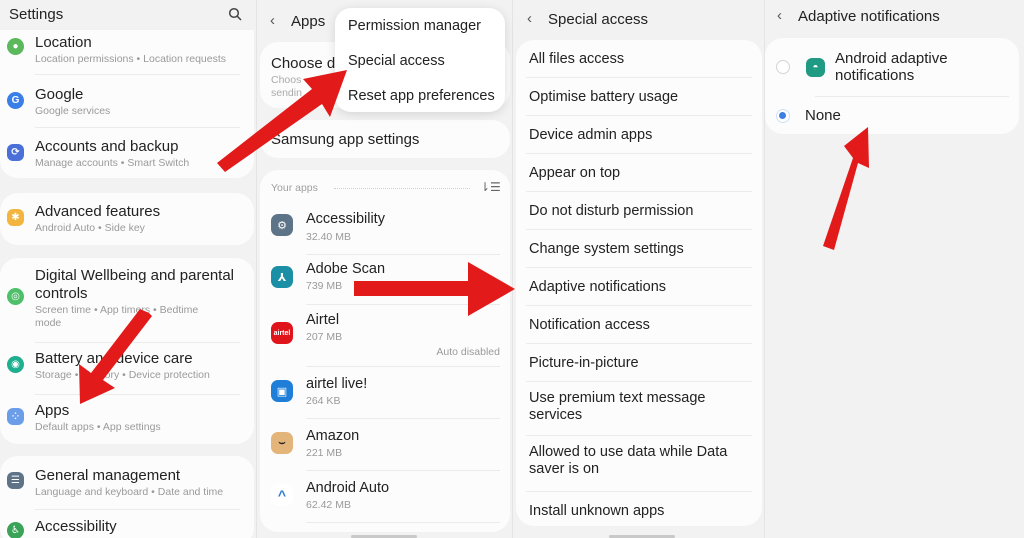 The width and height of the screenshot is (1024, 538). What do you see at coordinates (639, 173) in the screenshot?
I see `special-access-item: Appear on top` at bounding box center [639, 173].